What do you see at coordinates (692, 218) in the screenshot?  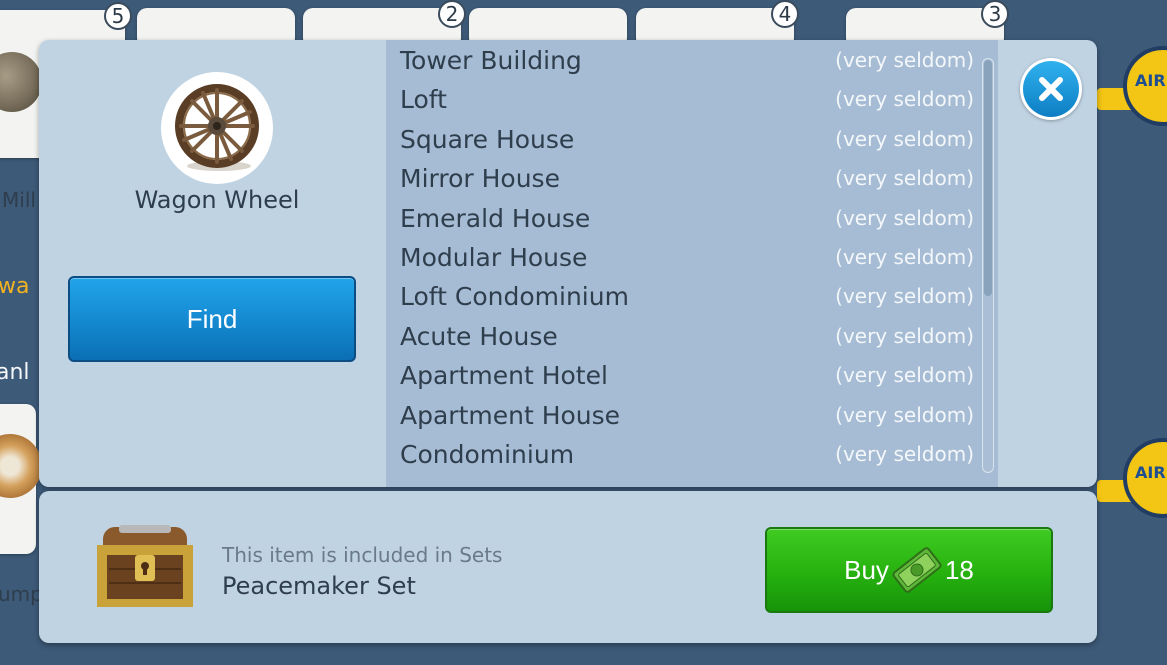 I see `list-item: Emerald House (very seldom)` at bounding box center [692, 218].